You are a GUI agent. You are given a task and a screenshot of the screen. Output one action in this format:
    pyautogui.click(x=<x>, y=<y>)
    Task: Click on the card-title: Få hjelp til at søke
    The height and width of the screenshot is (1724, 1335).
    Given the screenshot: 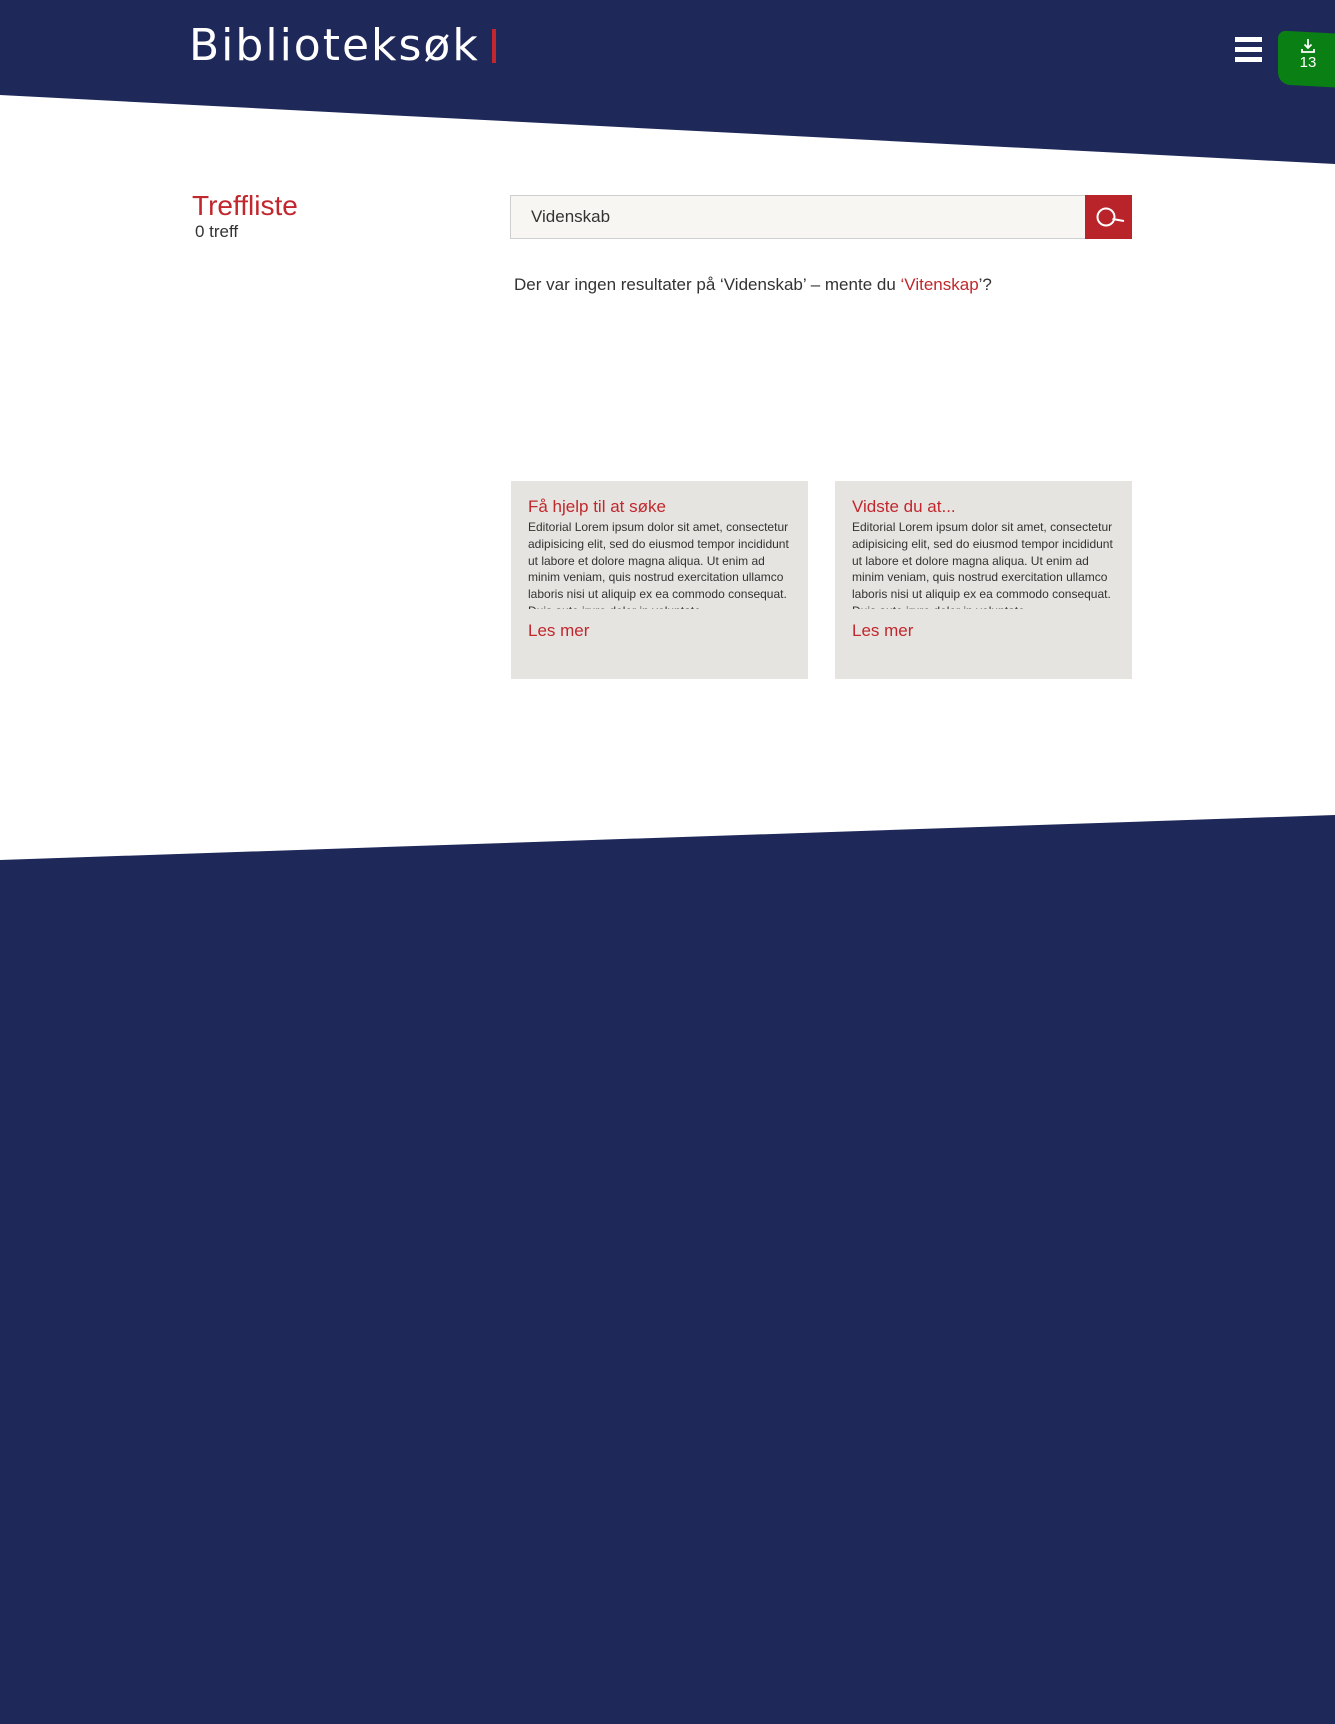 What is the action you would take?
    pyautogui.click(x=597, y=506)
    